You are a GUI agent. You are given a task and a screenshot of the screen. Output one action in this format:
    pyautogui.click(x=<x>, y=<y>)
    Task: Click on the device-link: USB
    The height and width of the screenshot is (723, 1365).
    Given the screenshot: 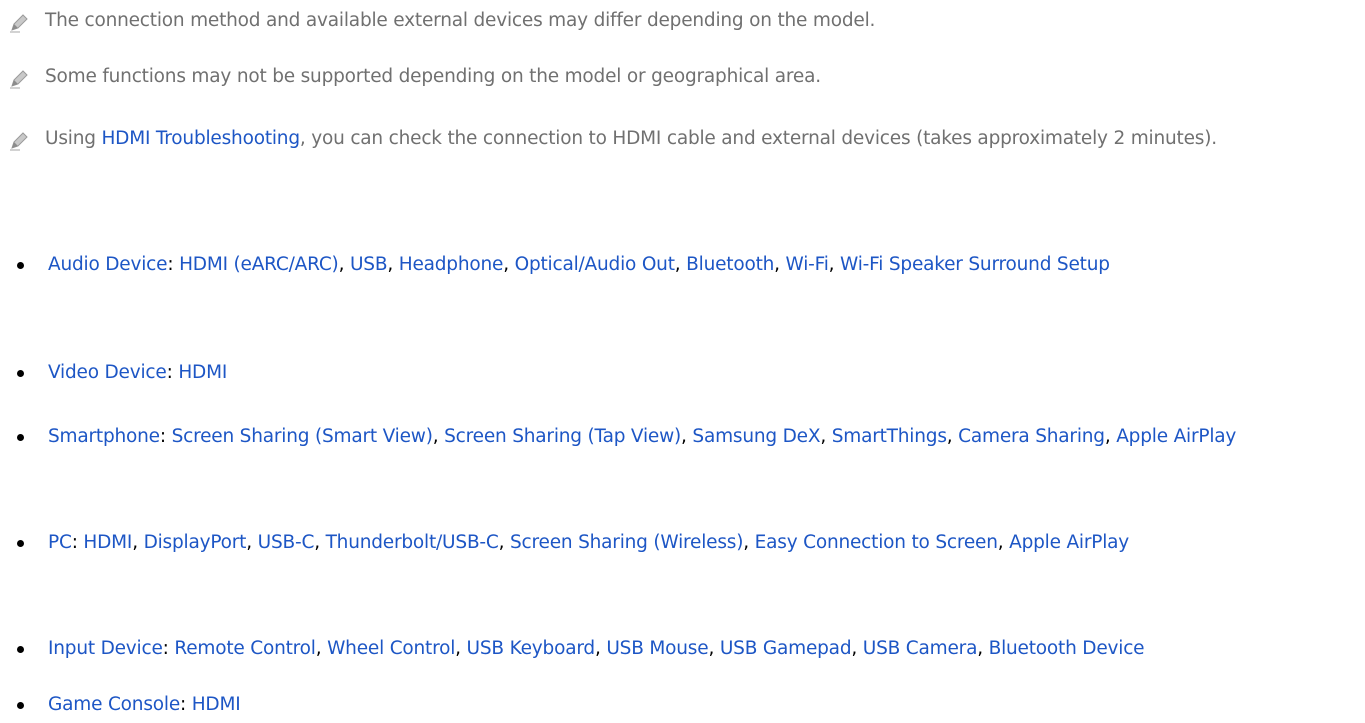 What is the action you would take?
    pyautogui.click(x=369, y=264)
    